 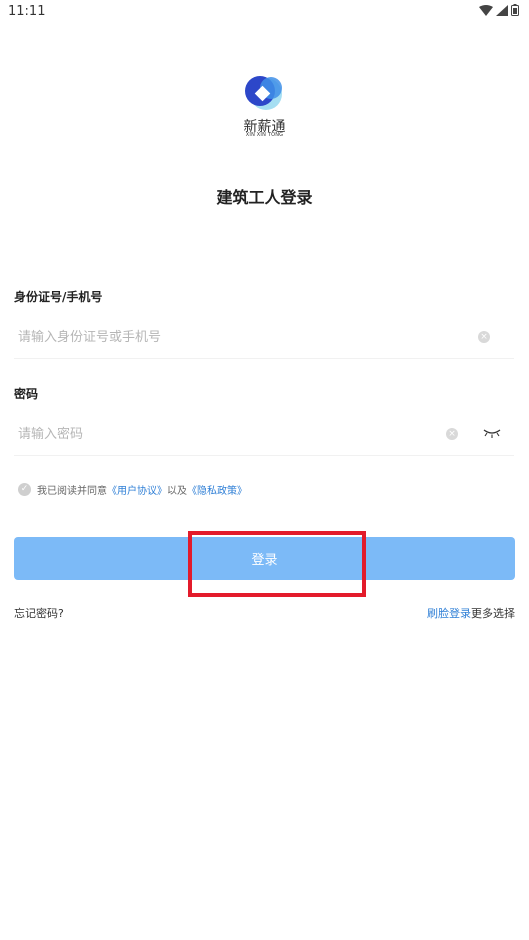 What do you see at coordinates (27, 11) in the screenshot?
I see `status-time: 11:11` at bounding box center [27, 11].